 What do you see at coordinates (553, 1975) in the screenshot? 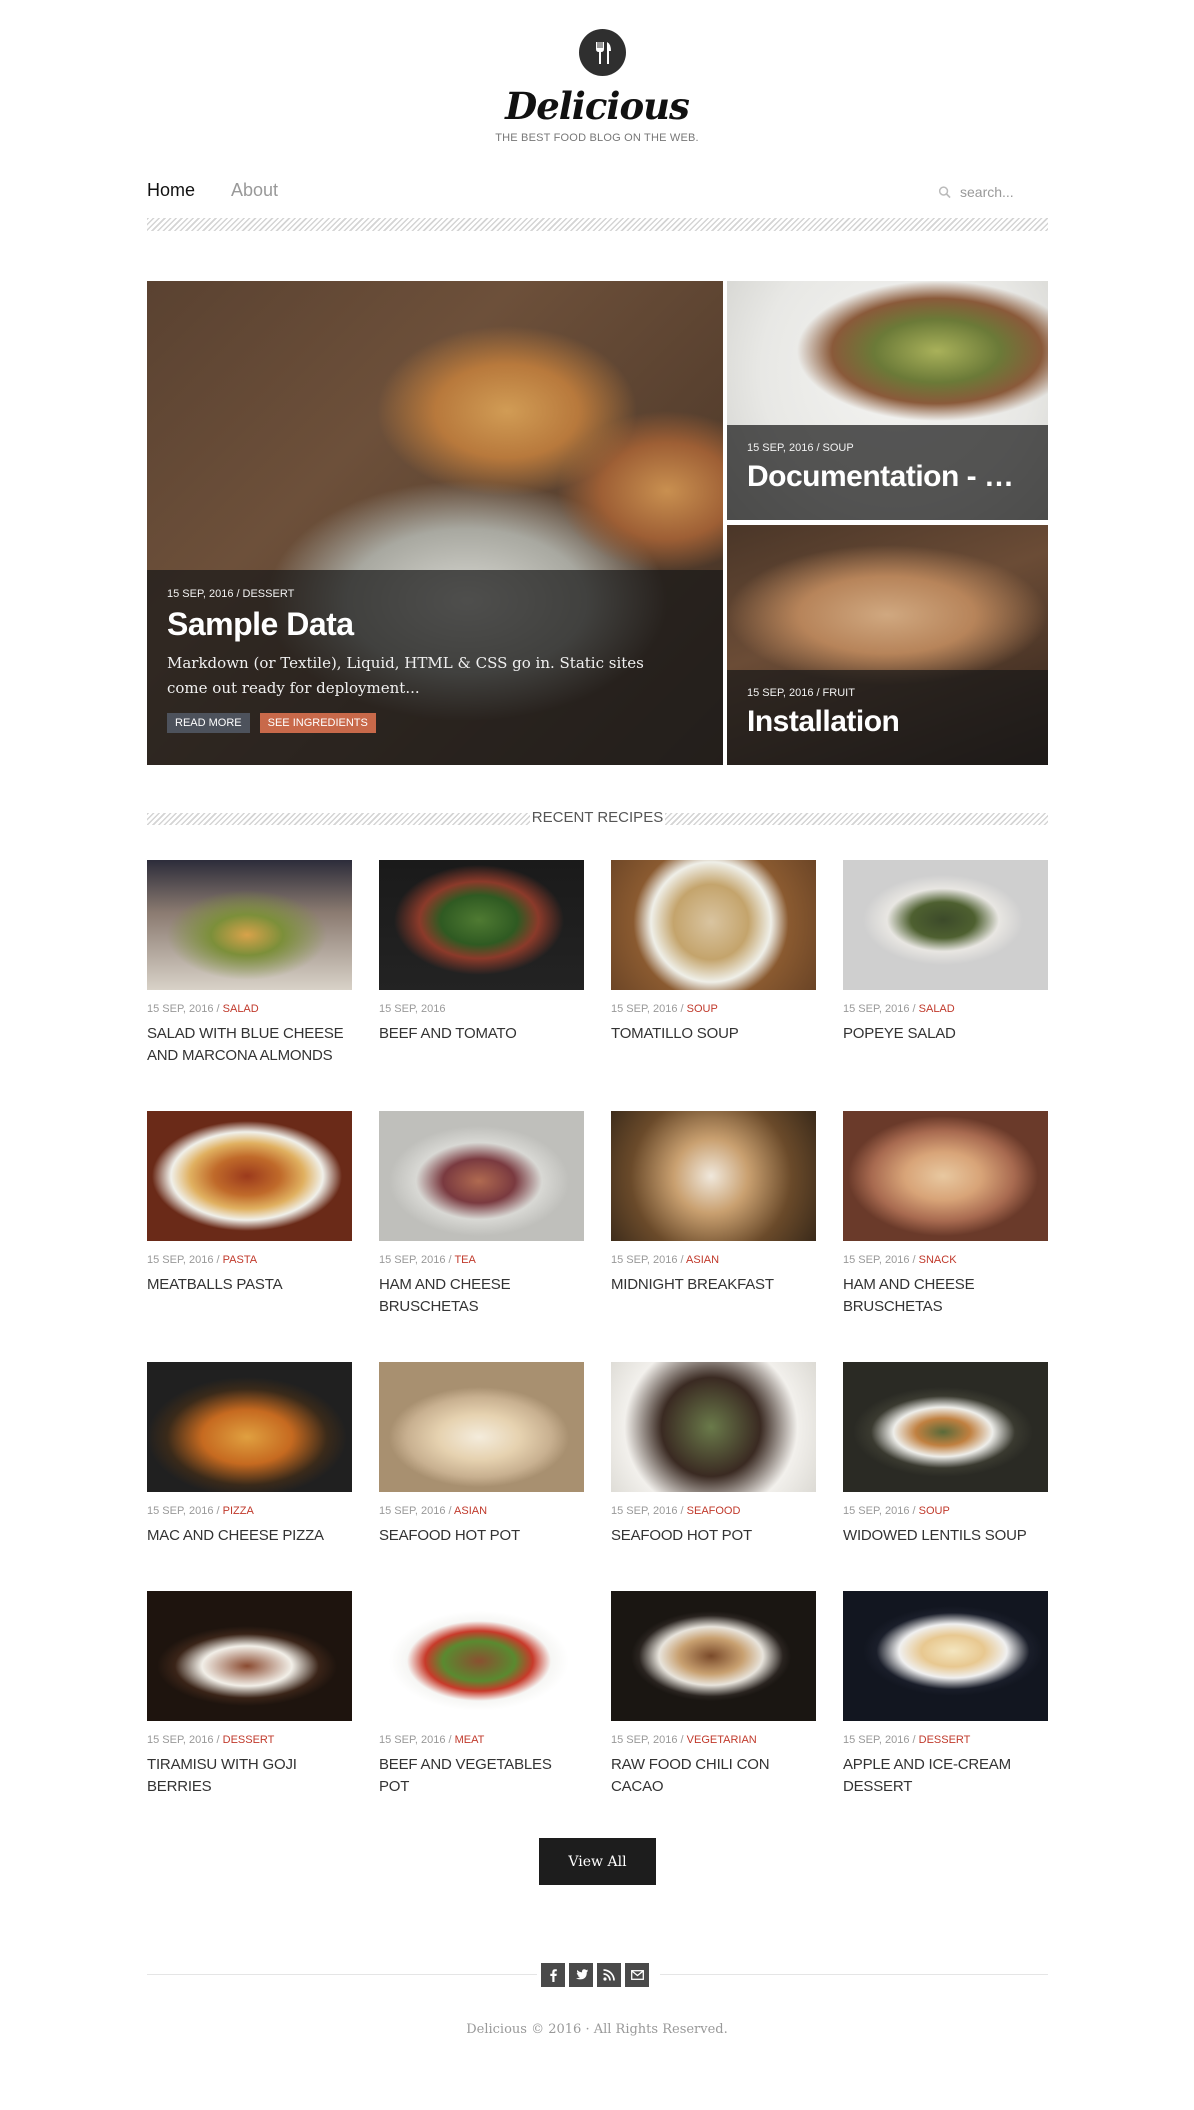
I see `facebook-icon` at bounding box center [553, 1975].